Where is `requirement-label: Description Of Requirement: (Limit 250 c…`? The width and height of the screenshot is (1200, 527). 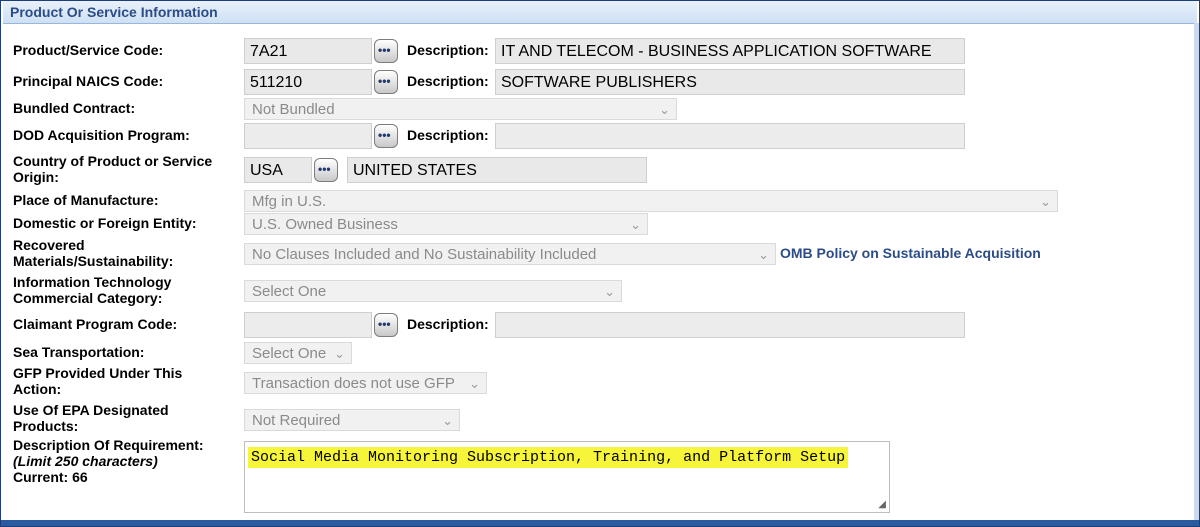
requirement-label: Description Of Requirement: (Limit 250 c… is located at coordinates (108, 461).